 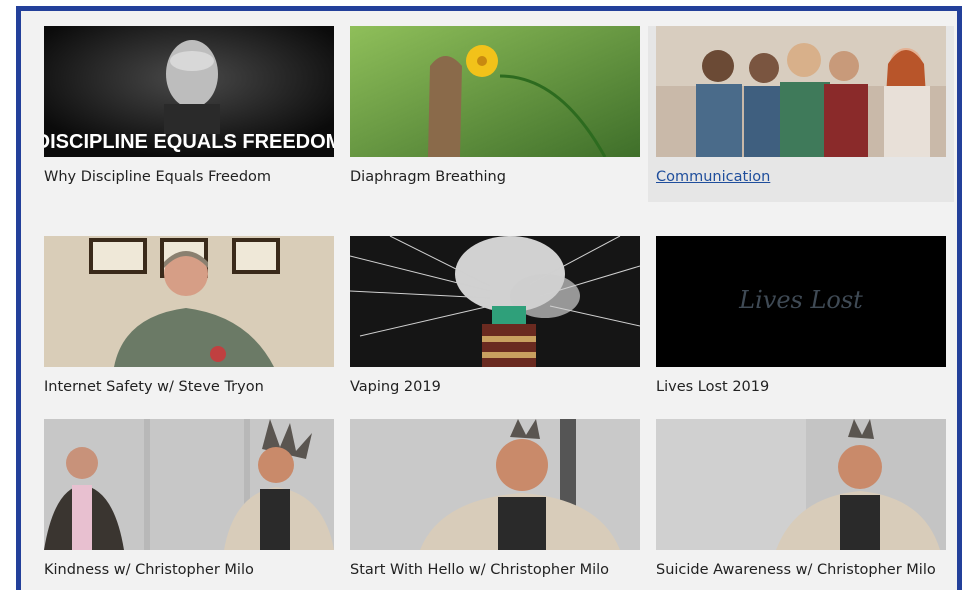 I want to click on video-title: Diaphragm Breathing, so click(x=498, y=177).